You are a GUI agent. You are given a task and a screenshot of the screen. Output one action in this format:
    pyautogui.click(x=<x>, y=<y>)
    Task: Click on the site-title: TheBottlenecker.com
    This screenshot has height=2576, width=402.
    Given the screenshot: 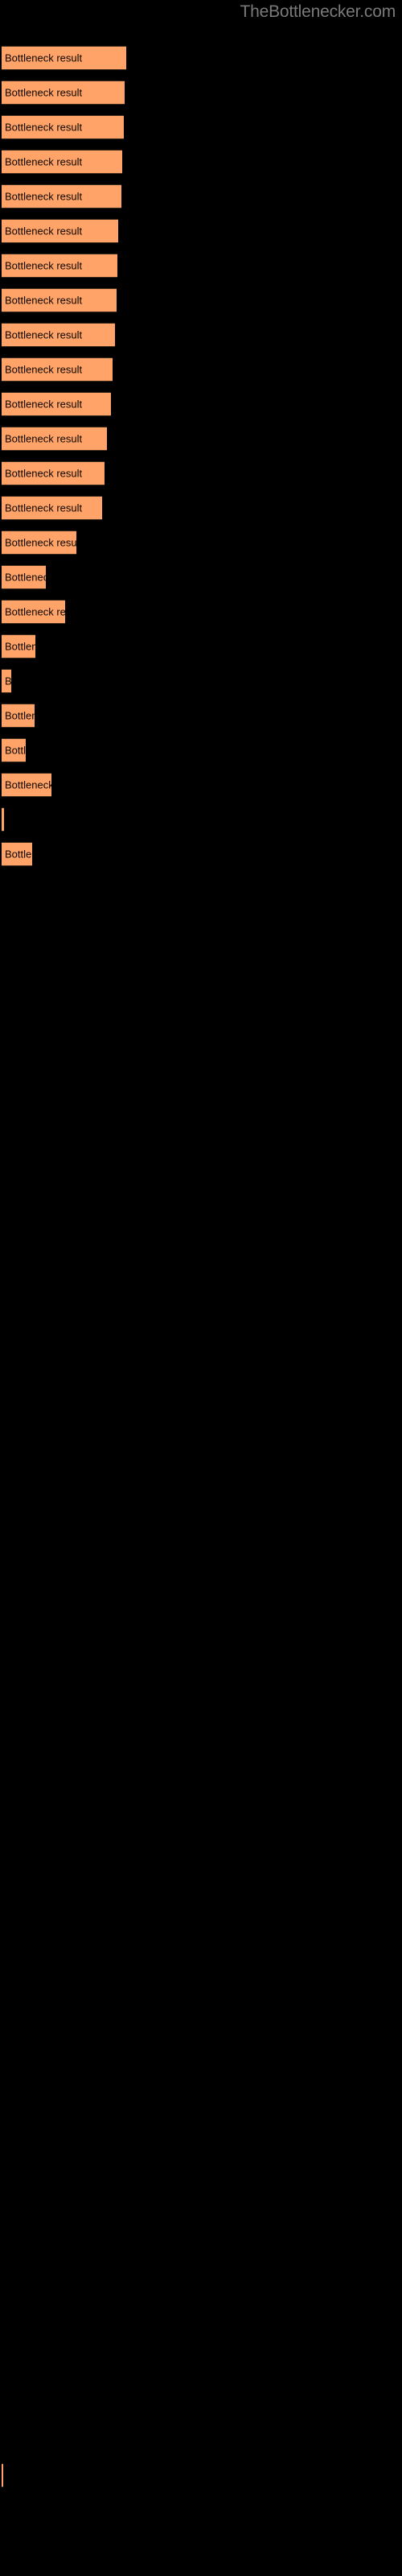 What is the action you would take?
    pyautogui.click(x=318, y=11)
    